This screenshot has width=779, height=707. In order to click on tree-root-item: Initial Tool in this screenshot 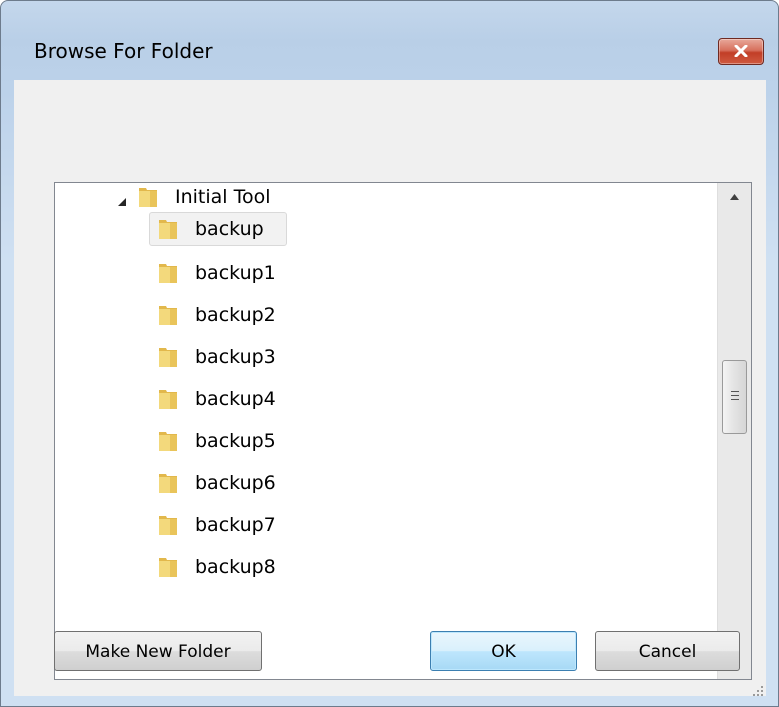, I will do `click(204, 198)`.